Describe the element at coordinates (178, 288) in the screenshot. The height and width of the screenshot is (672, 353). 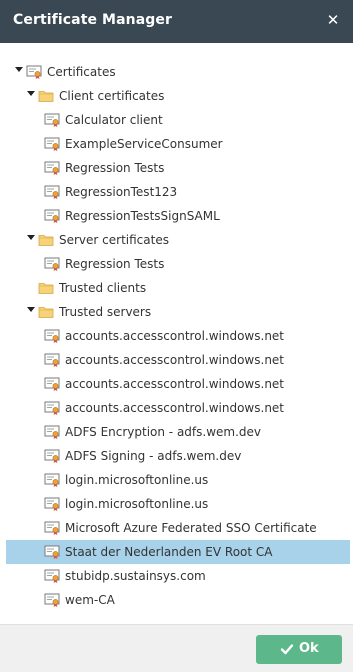
I see `tree-item-folder: Trusted clients` at that location.